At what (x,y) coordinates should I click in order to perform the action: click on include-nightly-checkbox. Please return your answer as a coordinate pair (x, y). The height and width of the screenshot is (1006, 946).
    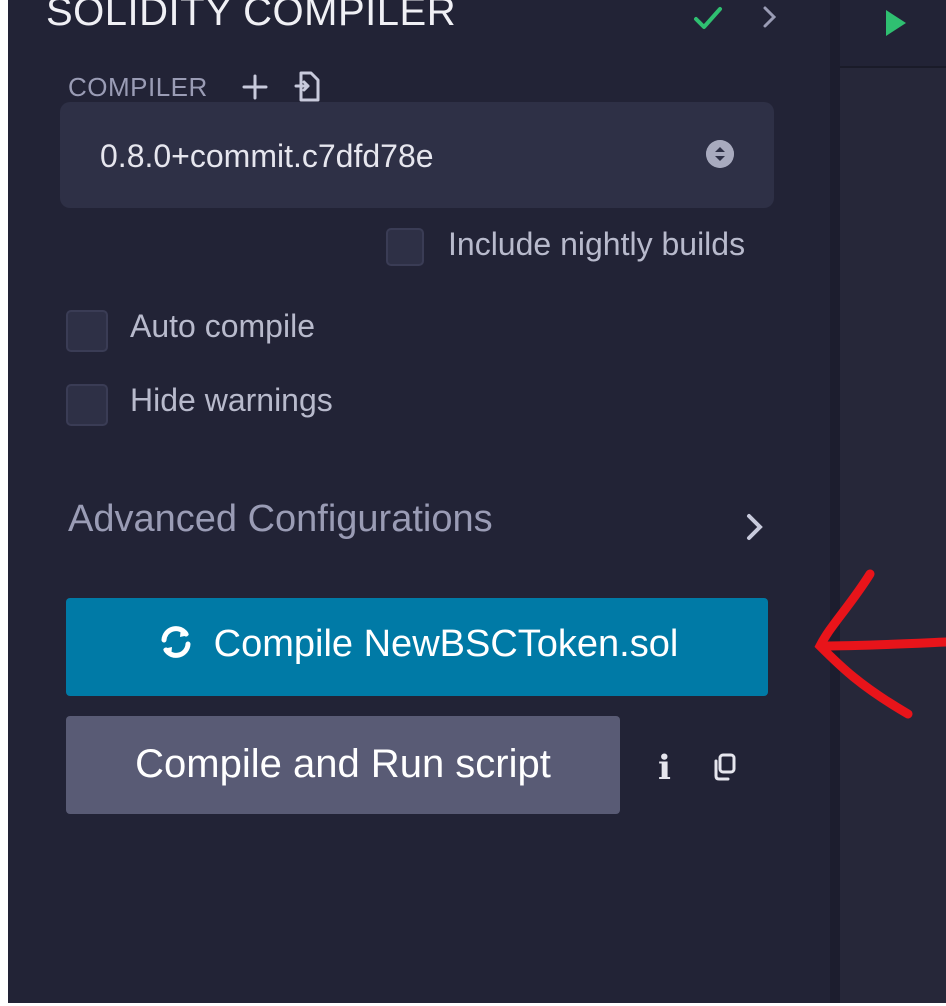
    Looking at the image, I should click on (405, 247).